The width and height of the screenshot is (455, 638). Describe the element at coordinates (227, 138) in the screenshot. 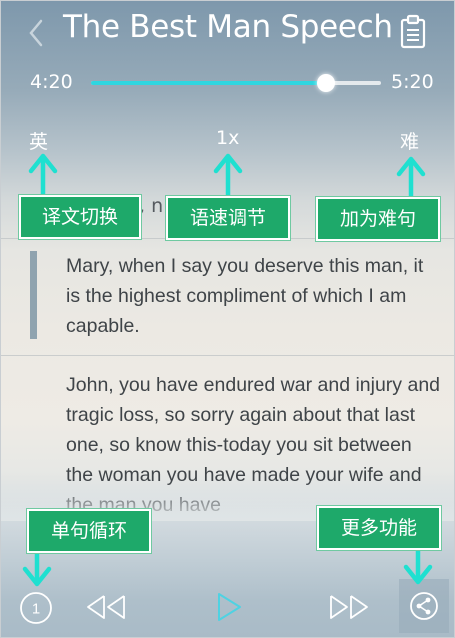

I see `speed-button: 1x` at that location.